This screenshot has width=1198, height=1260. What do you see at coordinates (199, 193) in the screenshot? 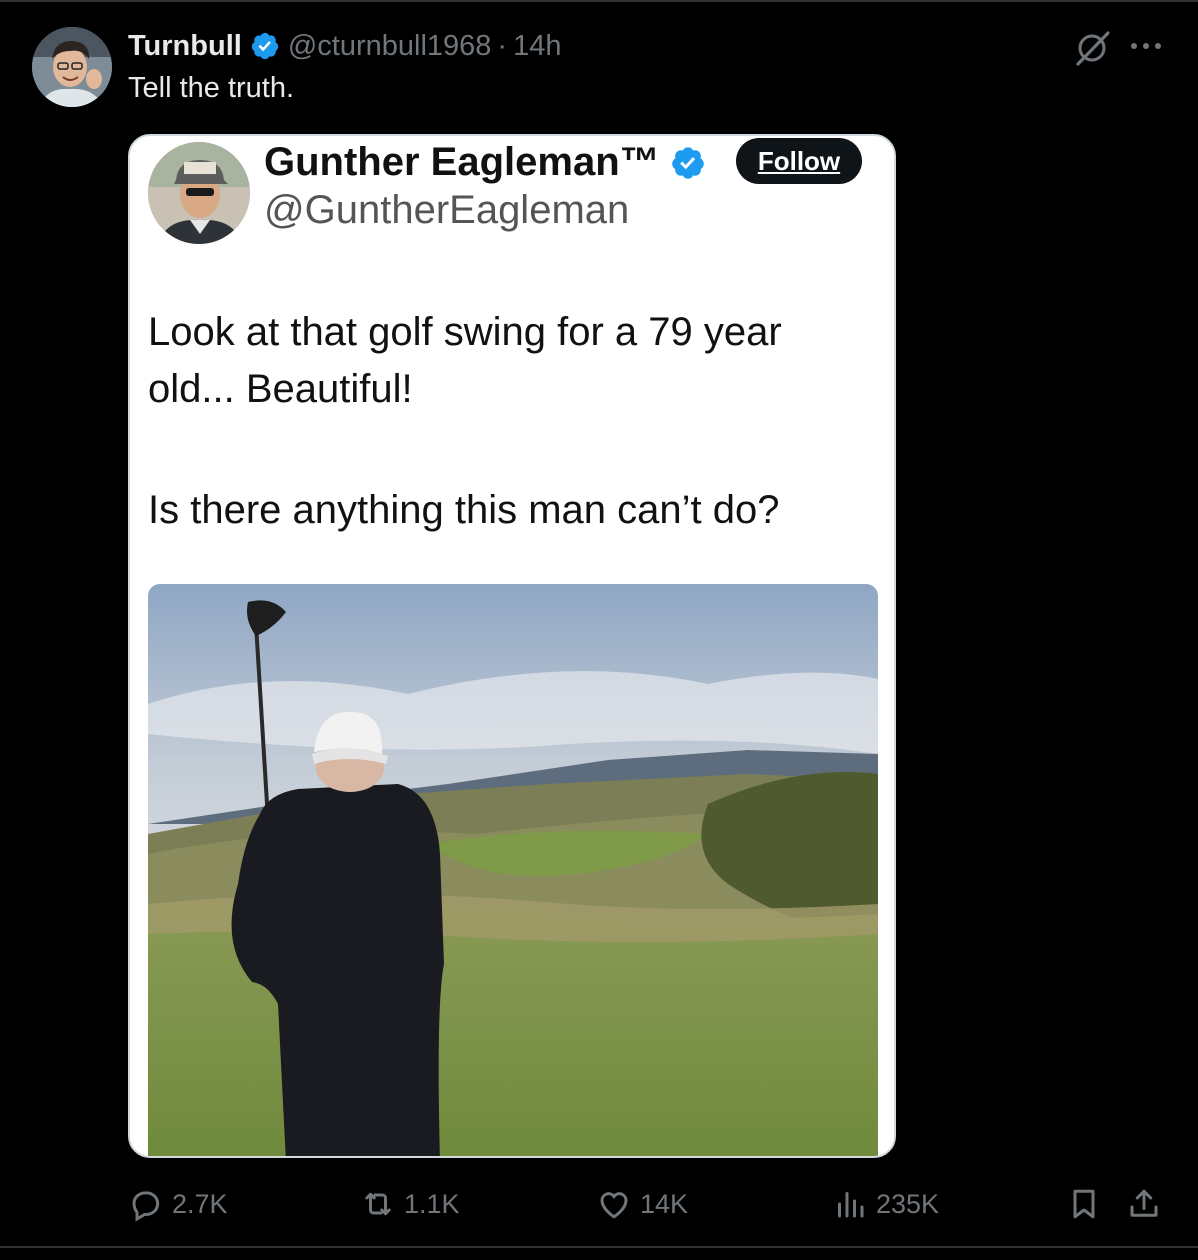
I see `embedded-author-avatar` at bounding box center [199, 193].